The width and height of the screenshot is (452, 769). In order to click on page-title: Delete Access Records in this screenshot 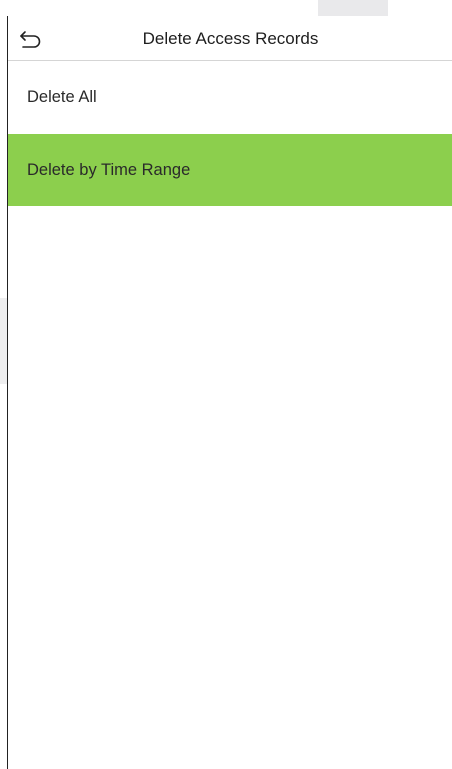, I will do `click(230, 38)`.